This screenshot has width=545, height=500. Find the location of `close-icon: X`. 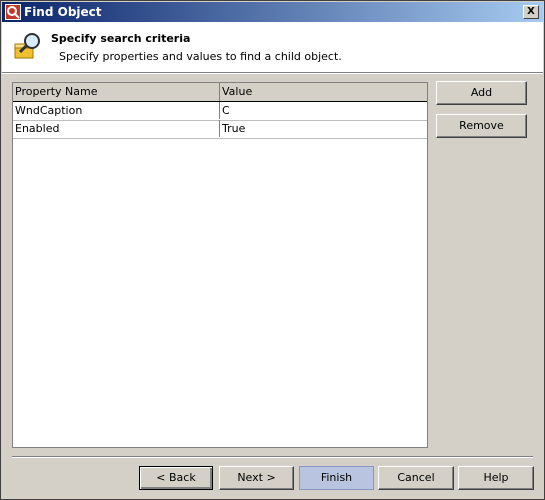

close-icon: X is located at coordinates (531, 11).